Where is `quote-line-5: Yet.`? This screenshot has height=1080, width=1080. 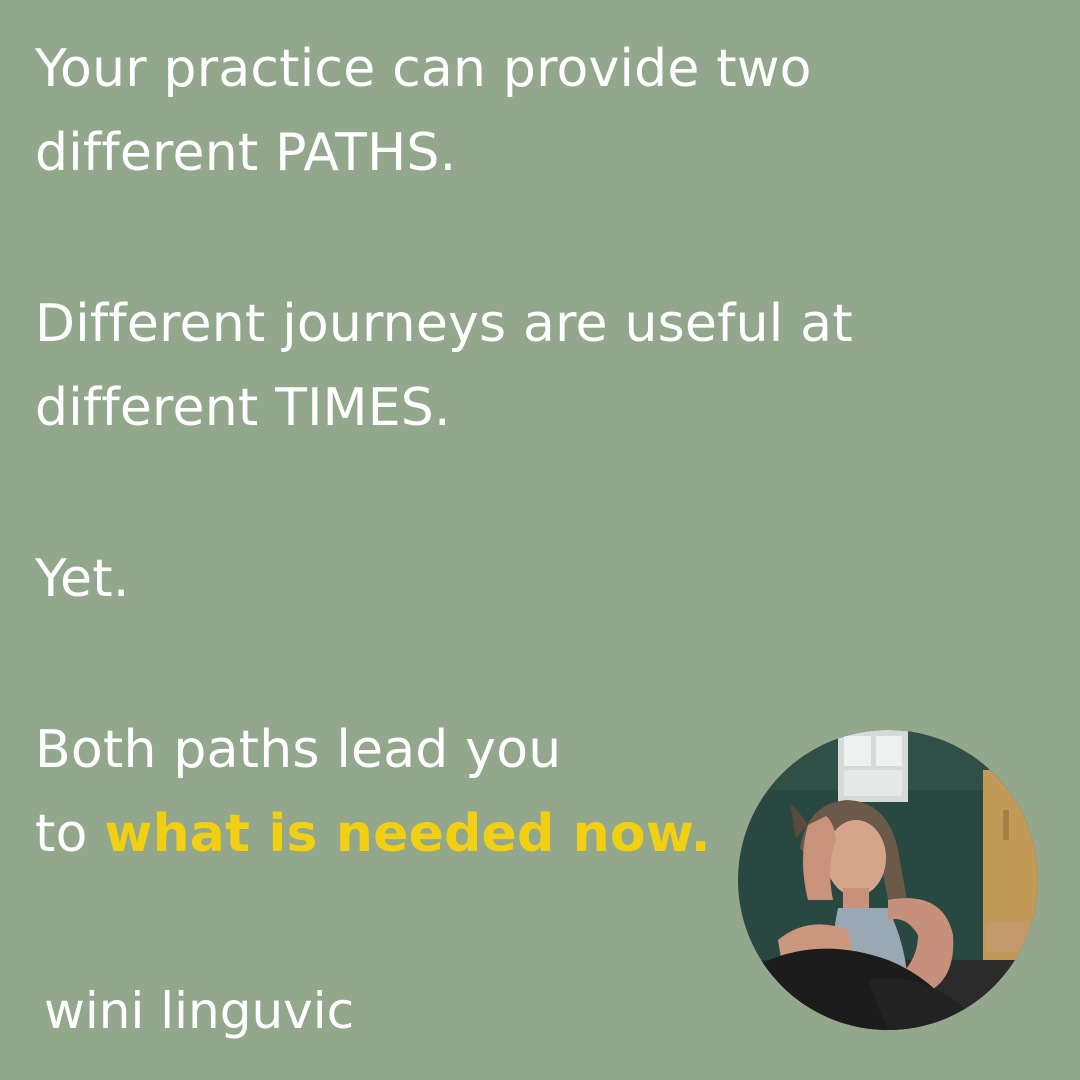
quote-line-5: Yet. is located at coordinates (82, 579).